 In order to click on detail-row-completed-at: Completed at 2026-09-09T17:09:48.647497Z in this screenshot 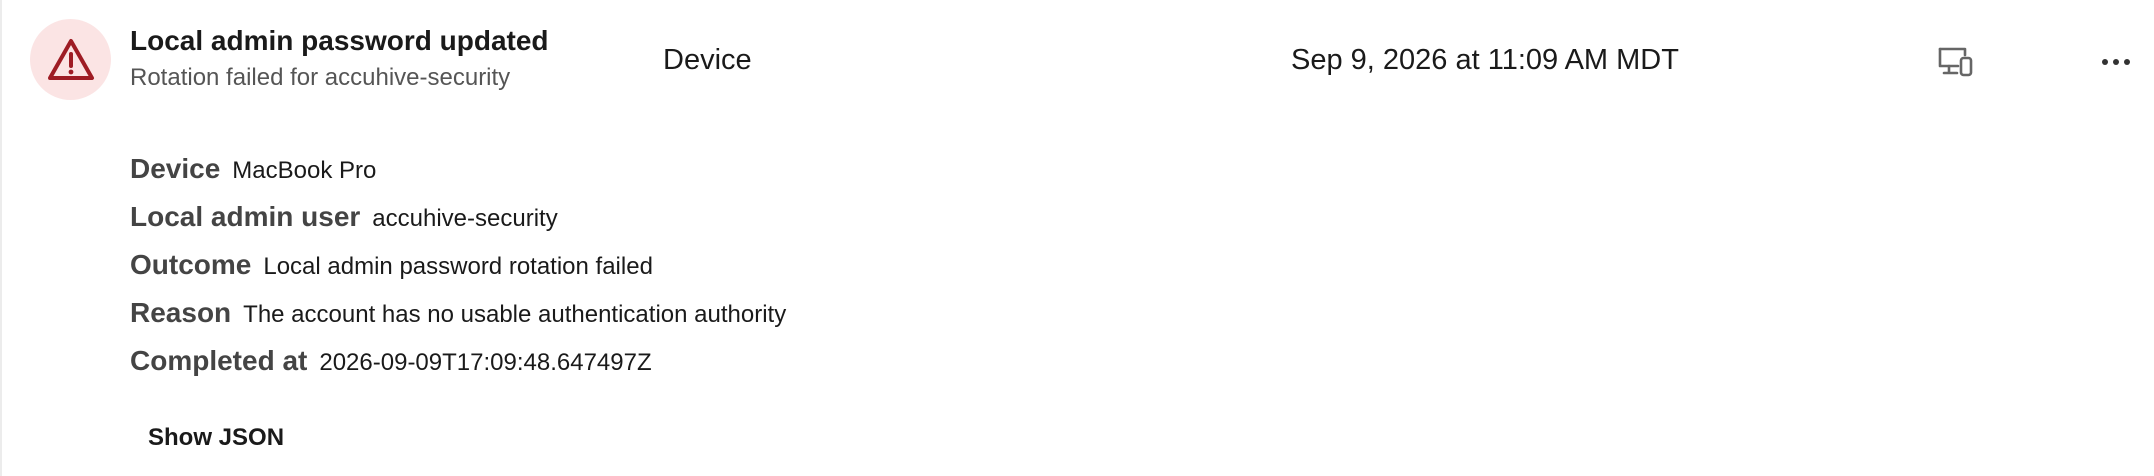, I will do `click(458, 369)`.